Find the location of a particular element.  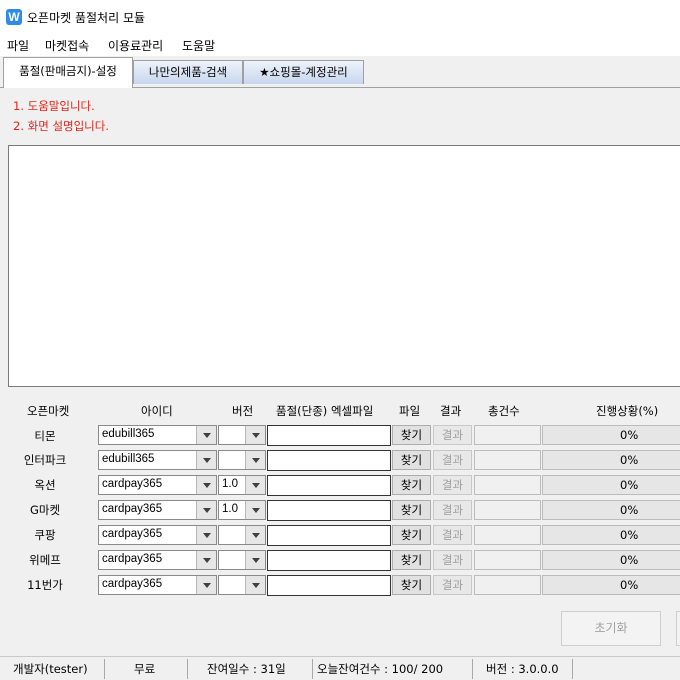

market-name: 옥션 is located at coordinates (45, 485).